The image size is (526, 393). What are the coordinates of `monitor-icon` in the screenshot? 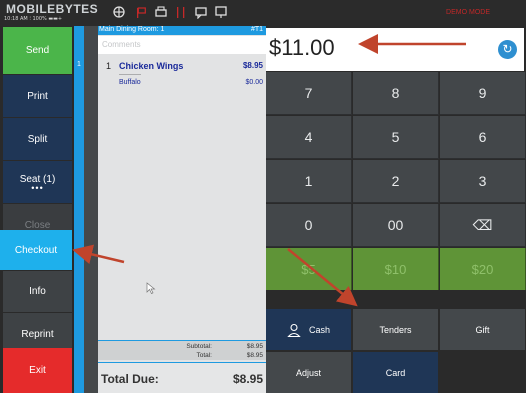 It's located at (221, 12).